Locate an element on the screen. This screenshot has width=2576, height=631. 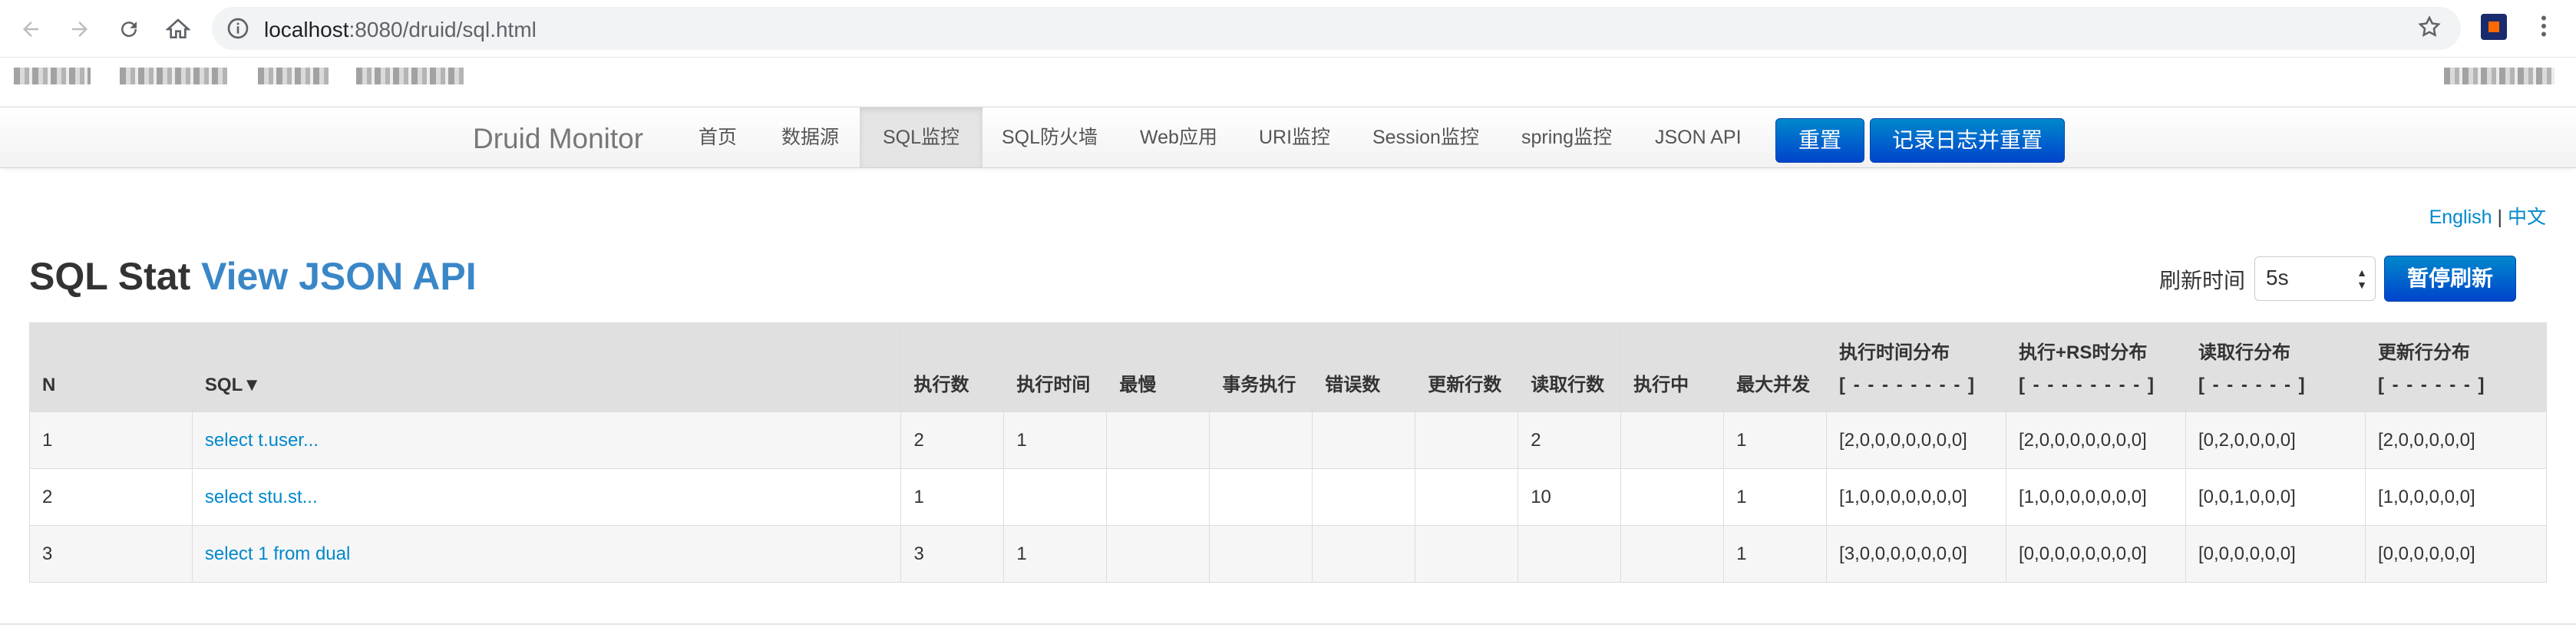
column-header-label: 更新行分布 is located at coordinates (2423, 352).